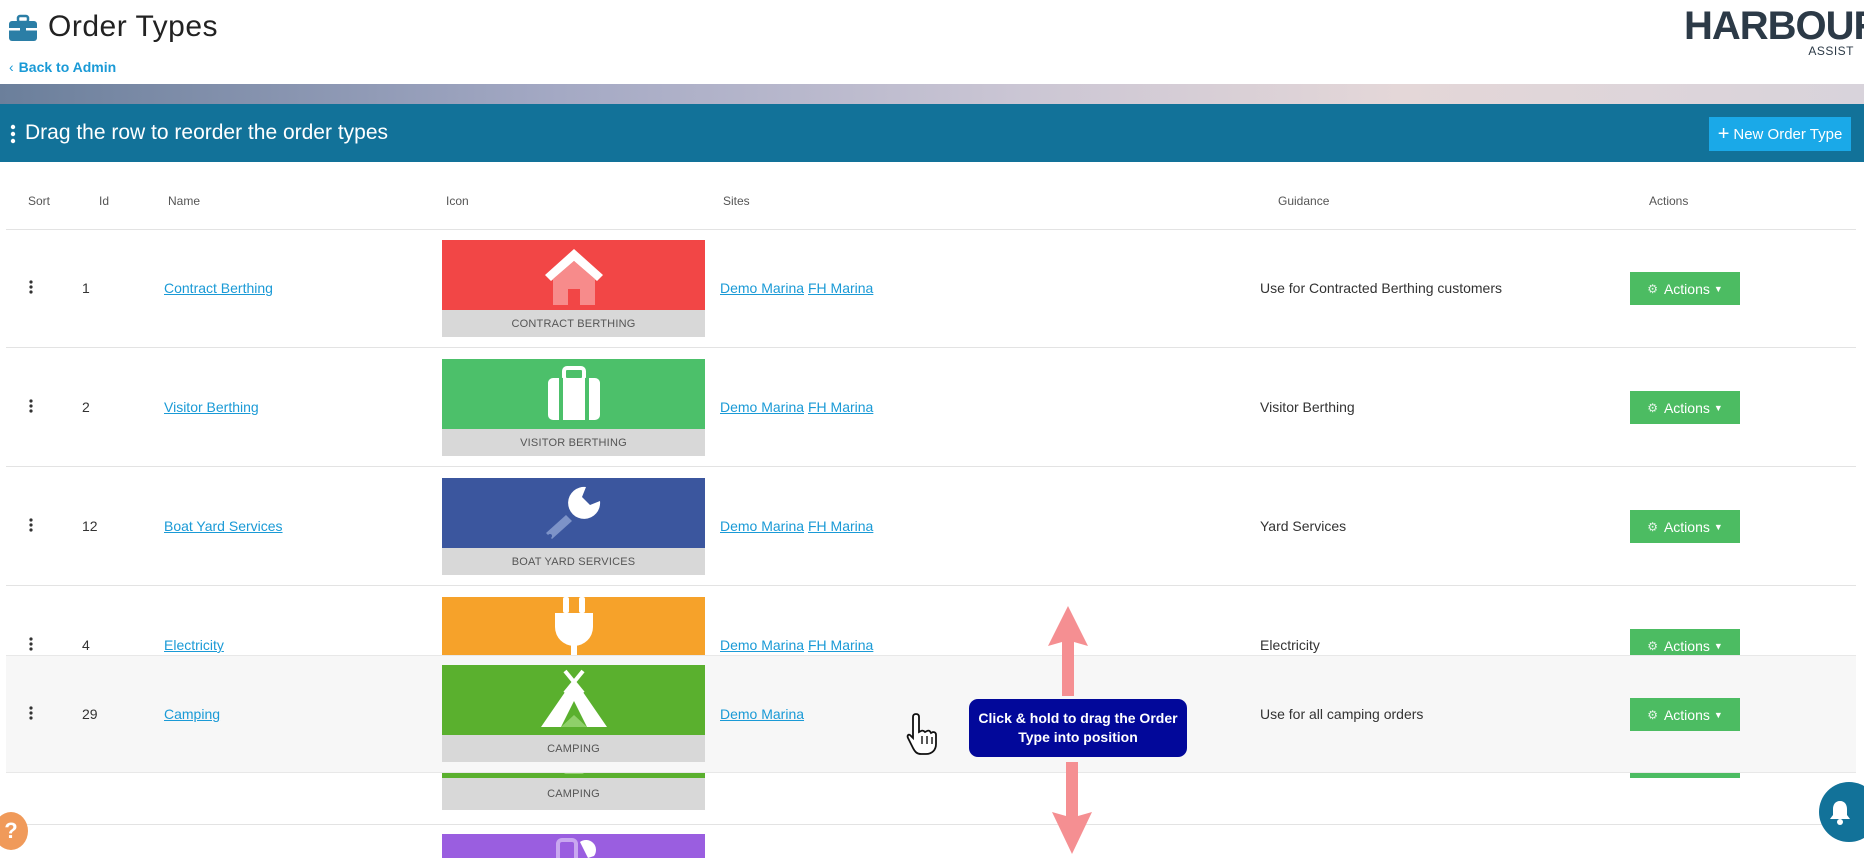  Describe the element at coordinates (192, 714) in the screenshot. I see `order-type-name-link: Camping` at that location.